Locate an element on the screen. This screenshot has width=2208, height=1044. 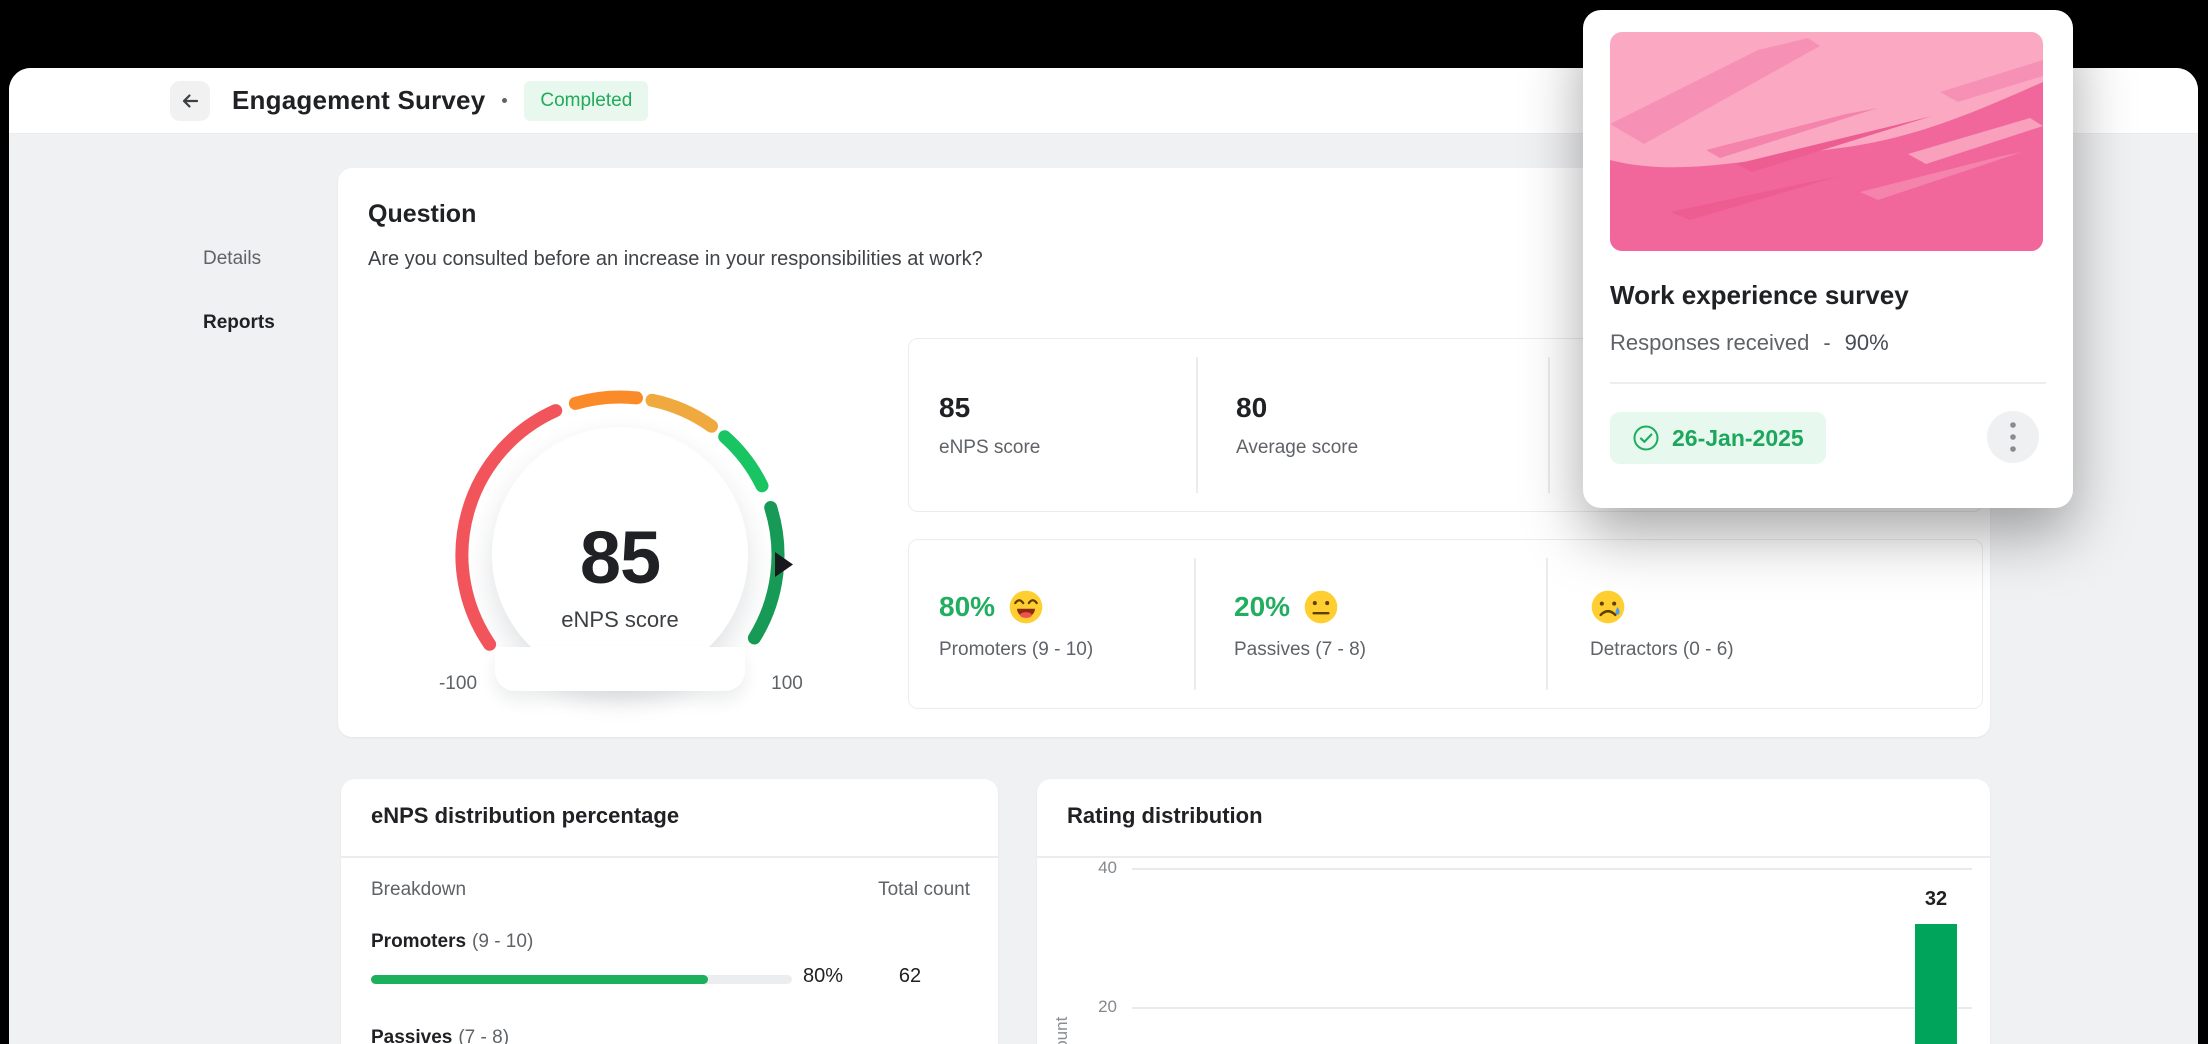
dot-separator-icon is located at coordinates (505, 100).